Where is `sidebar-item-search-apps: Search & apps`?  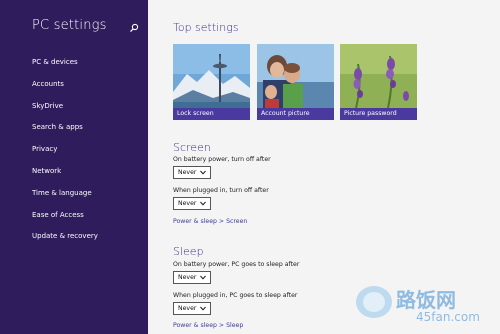
sidebar-item-search-apps: Search & apps is located at coordinates (65, 132).